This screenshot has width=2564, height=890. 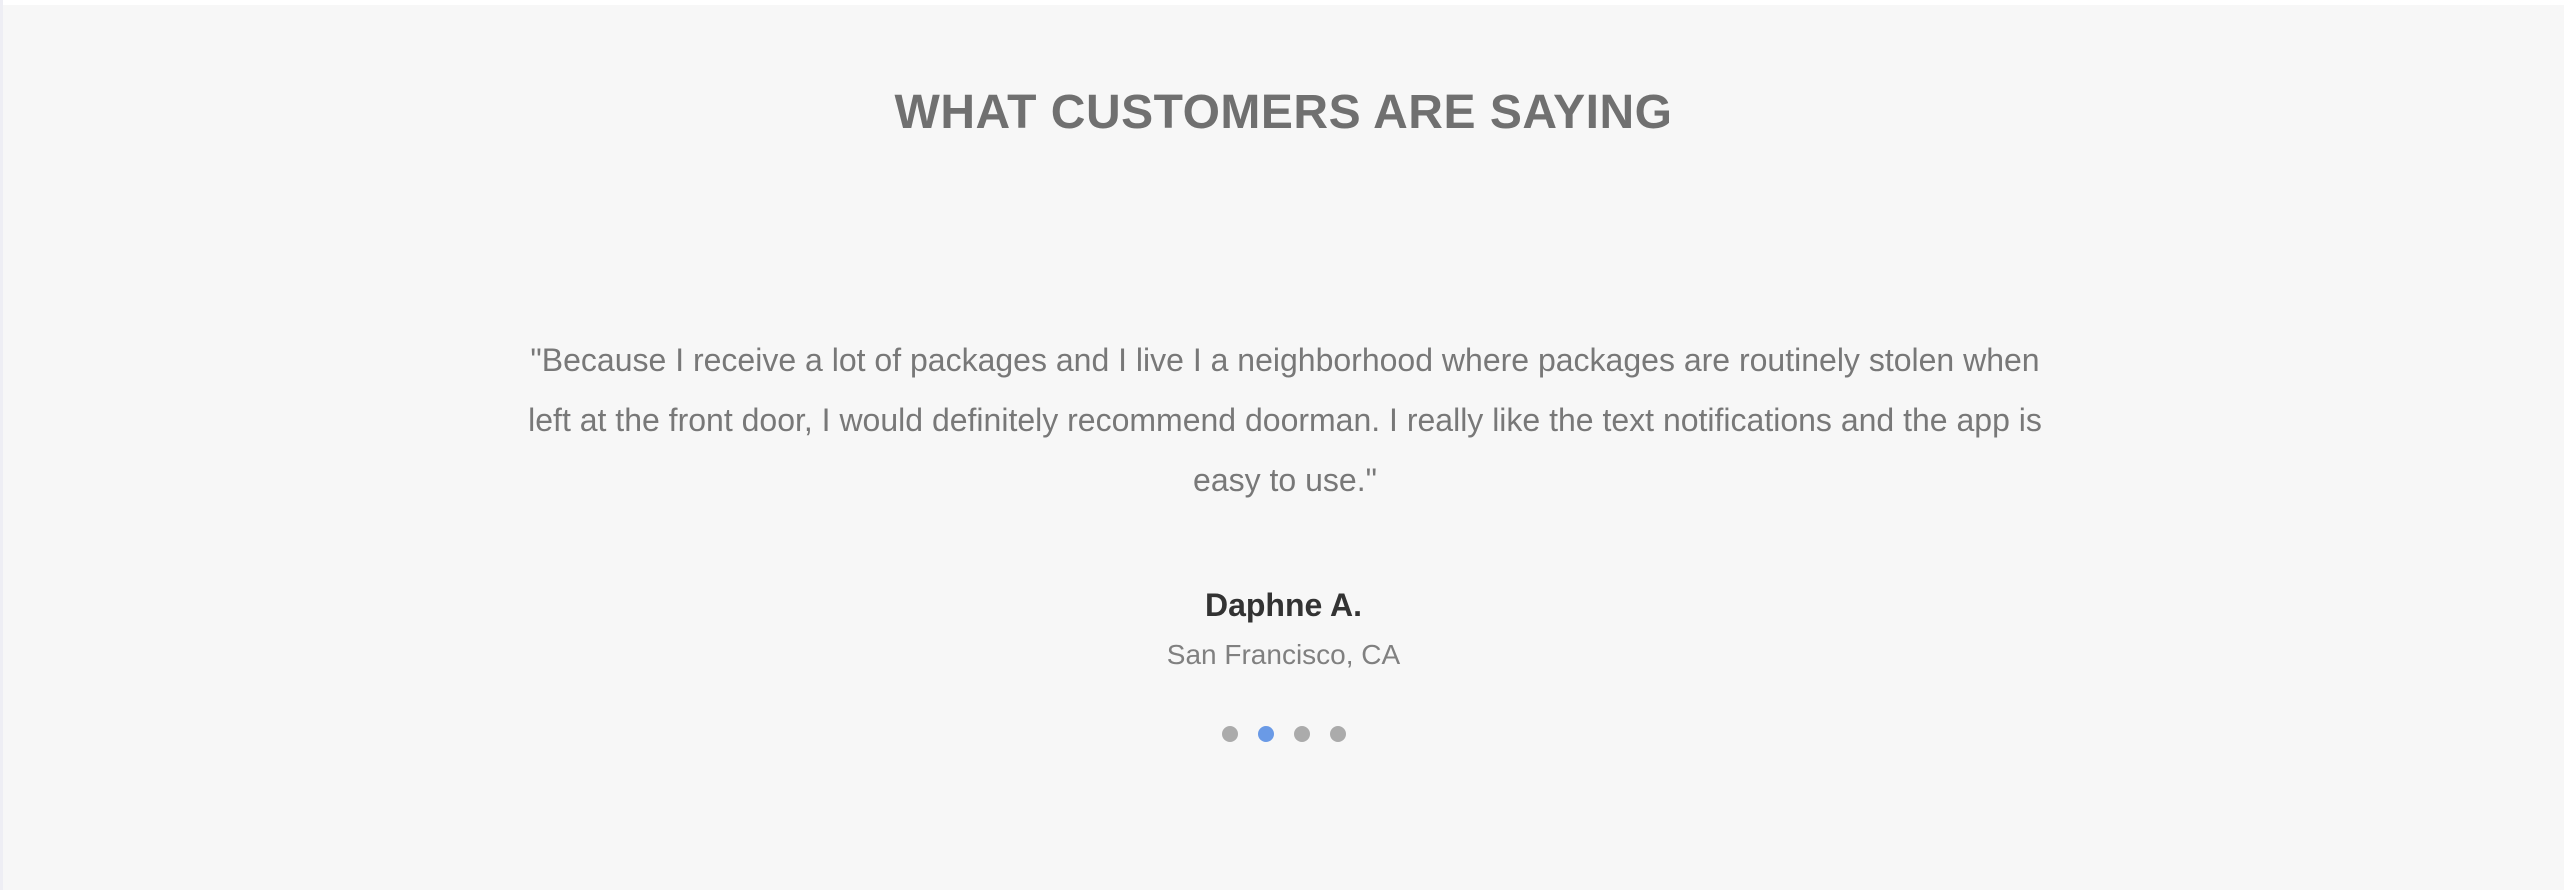 What do you see at coordinates (1283, 112) in the screenshot?
I see `section-heading: WHAT CUSTOMERS ARE SAYING` at bounding box center [1283, 112].